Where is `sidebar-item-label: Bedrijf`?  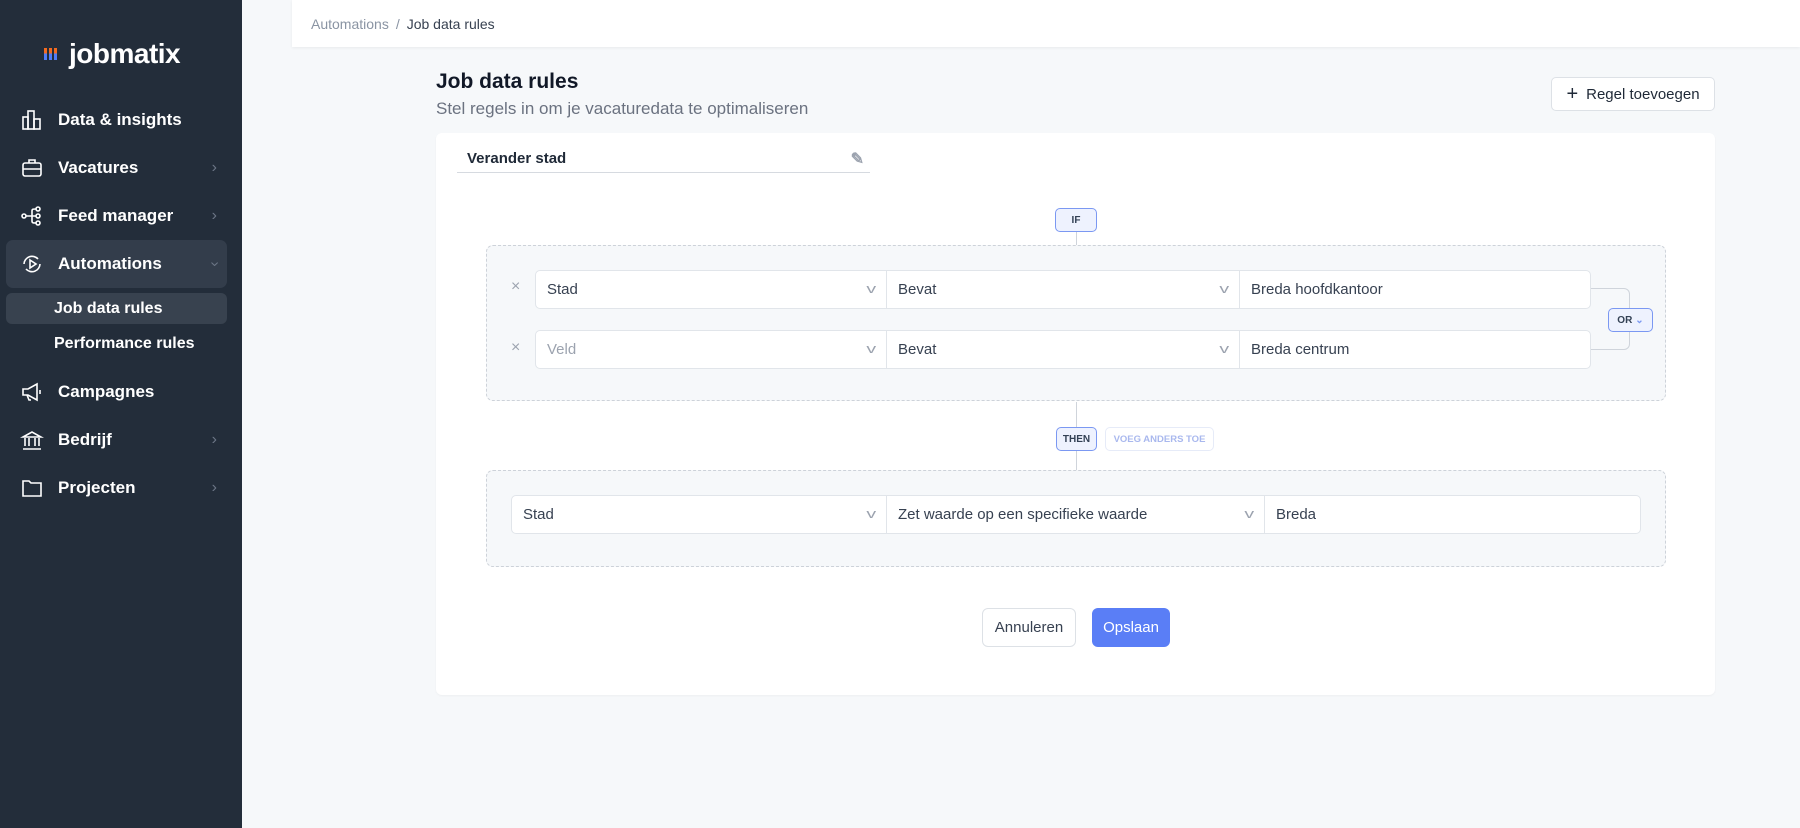
sidebar-item-label: Bedrijf is located at coordinates (85, 439).